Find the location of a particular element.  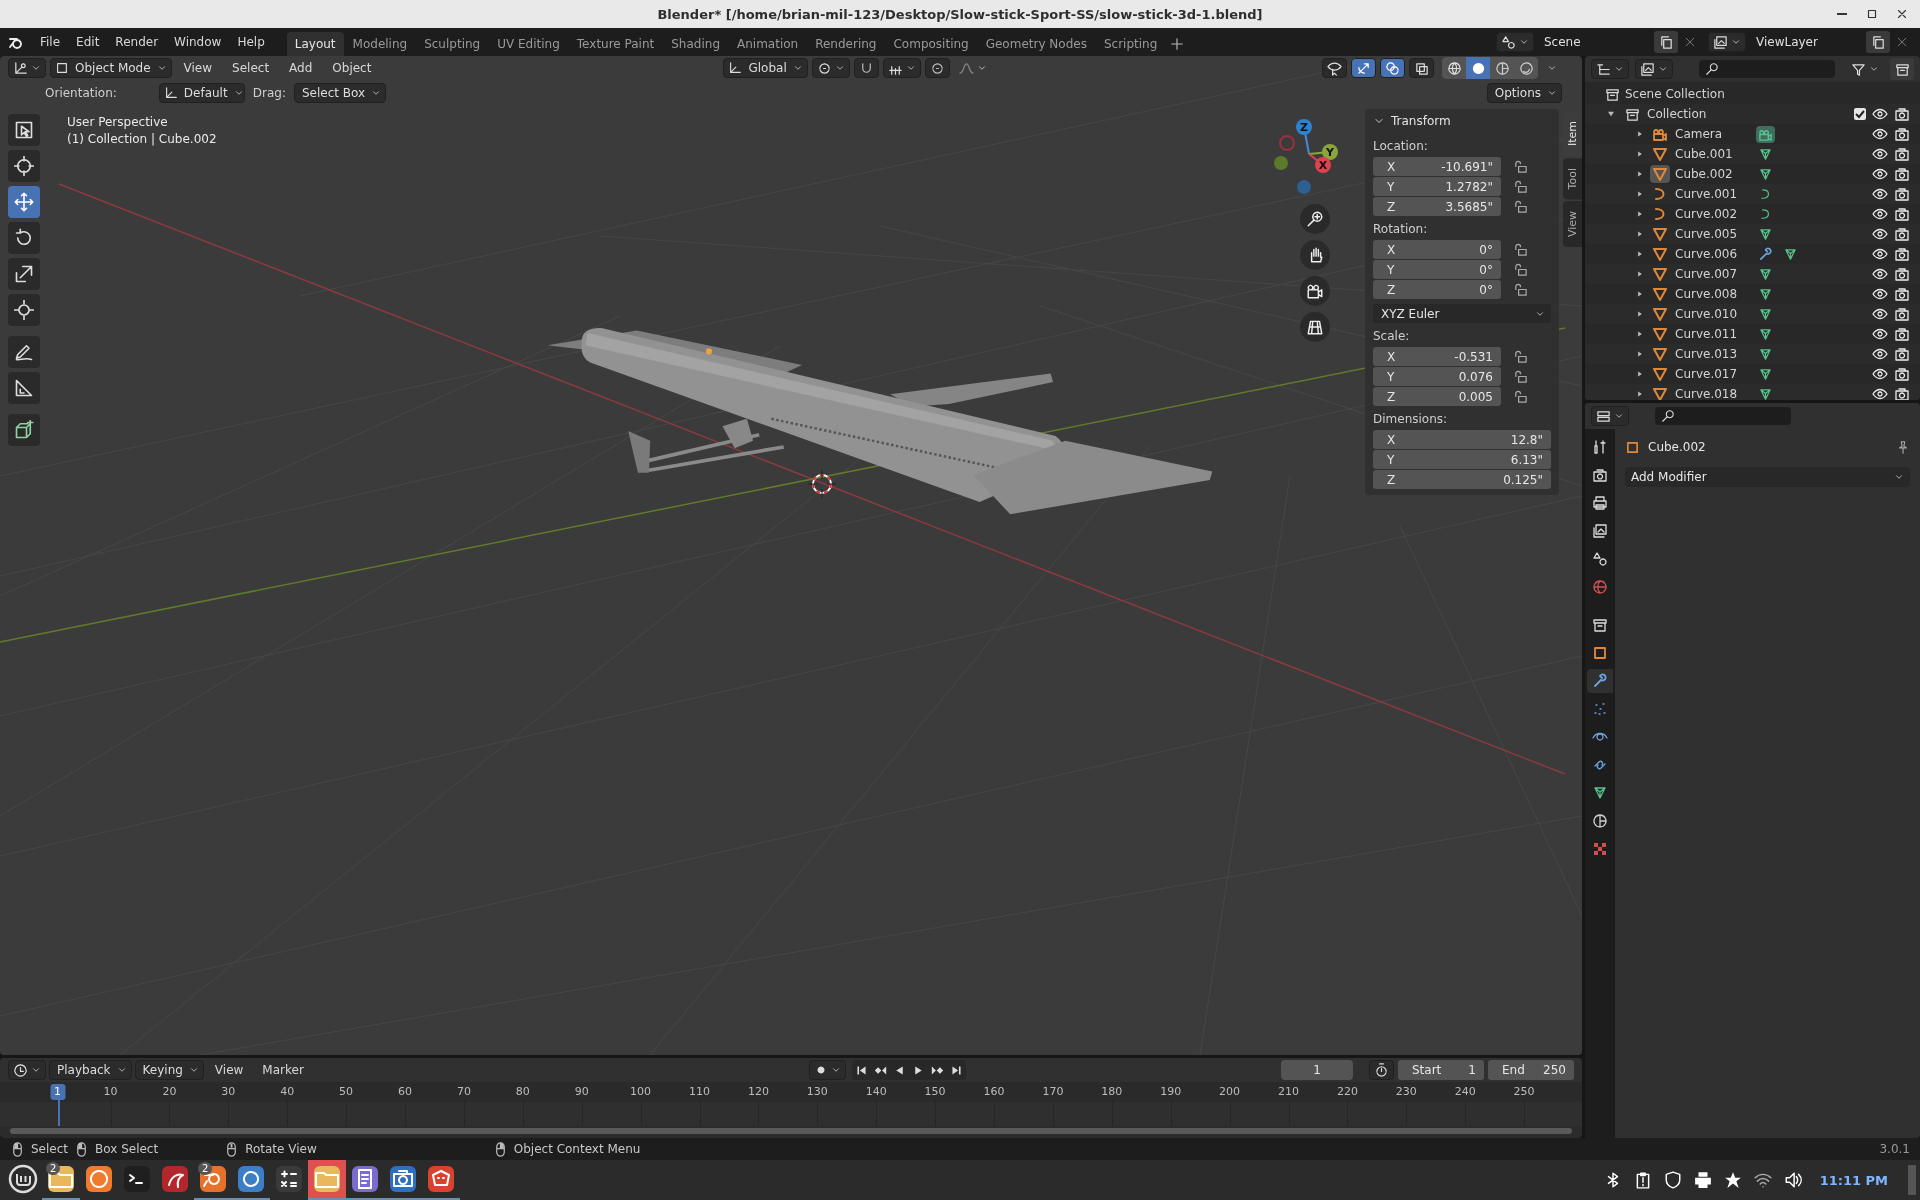

tree-item-label: Curve.018 is located at coordinates (1713, 393).